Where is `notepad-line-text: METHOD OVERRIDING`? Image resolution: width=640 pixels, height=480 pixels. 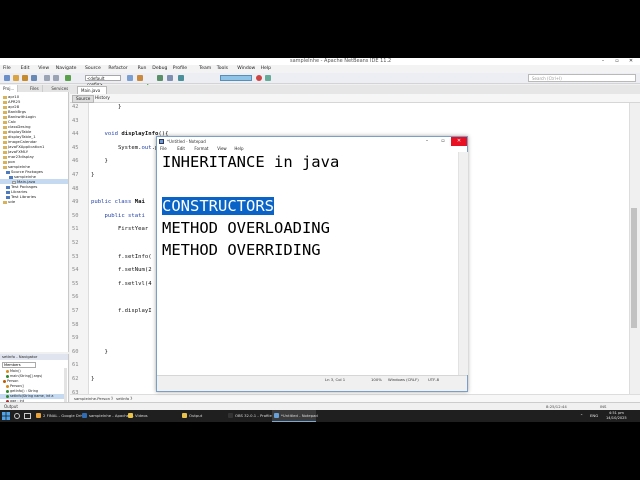
notepad-line-text: METHOD OVERRIDING is located at coordinates (241, 250).